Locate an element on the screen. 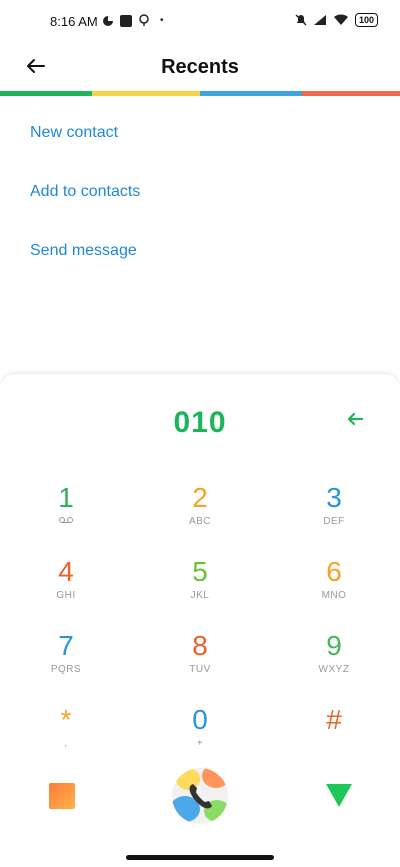  key-star: * , is located at coordinates (66, 739).